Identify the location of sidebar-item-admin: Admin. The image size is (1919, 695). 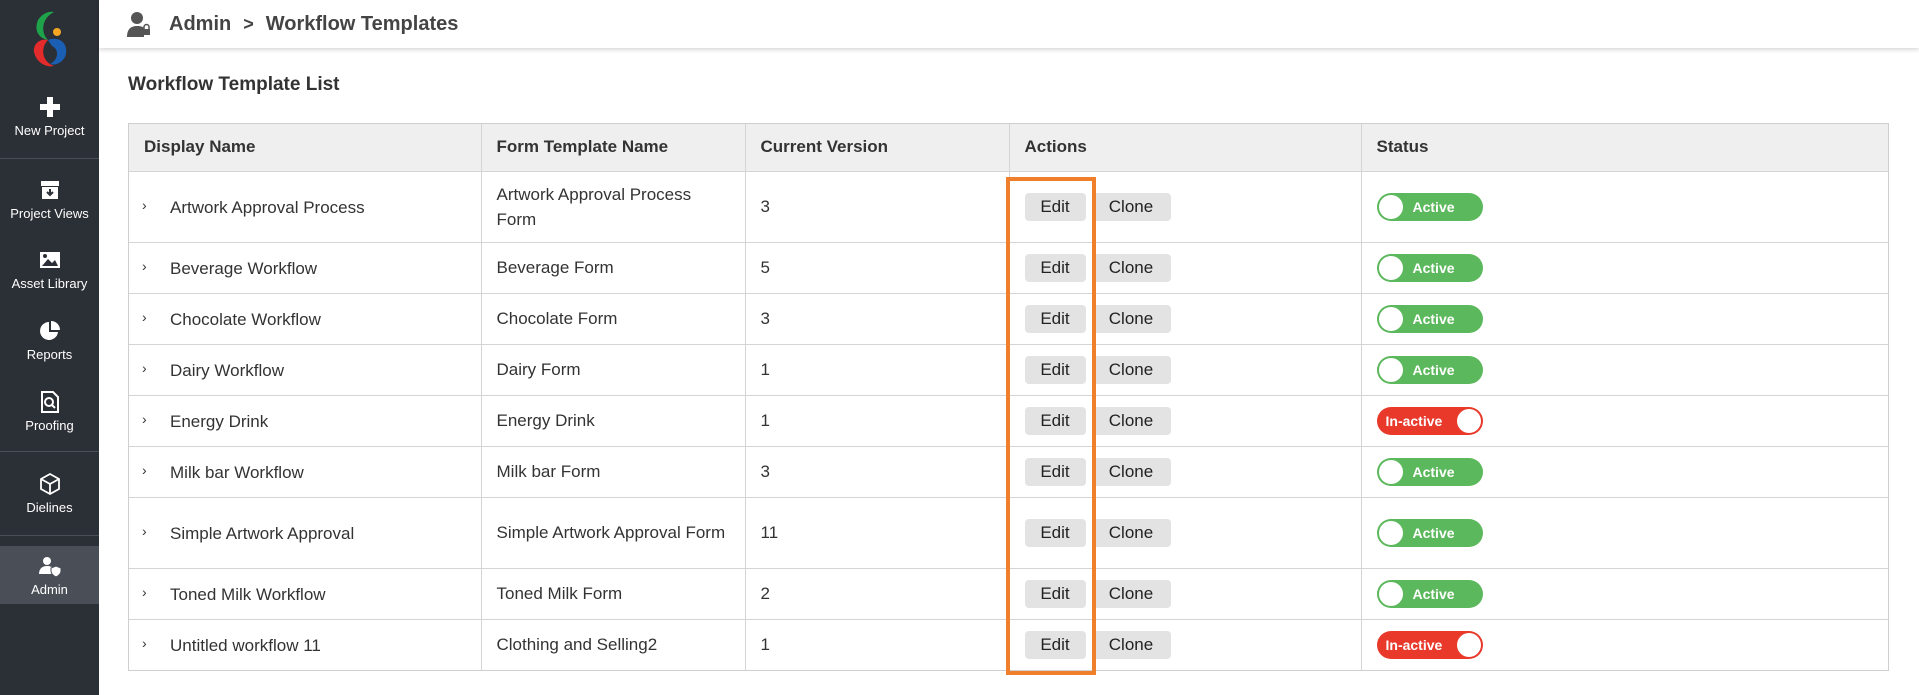
(49, 575).